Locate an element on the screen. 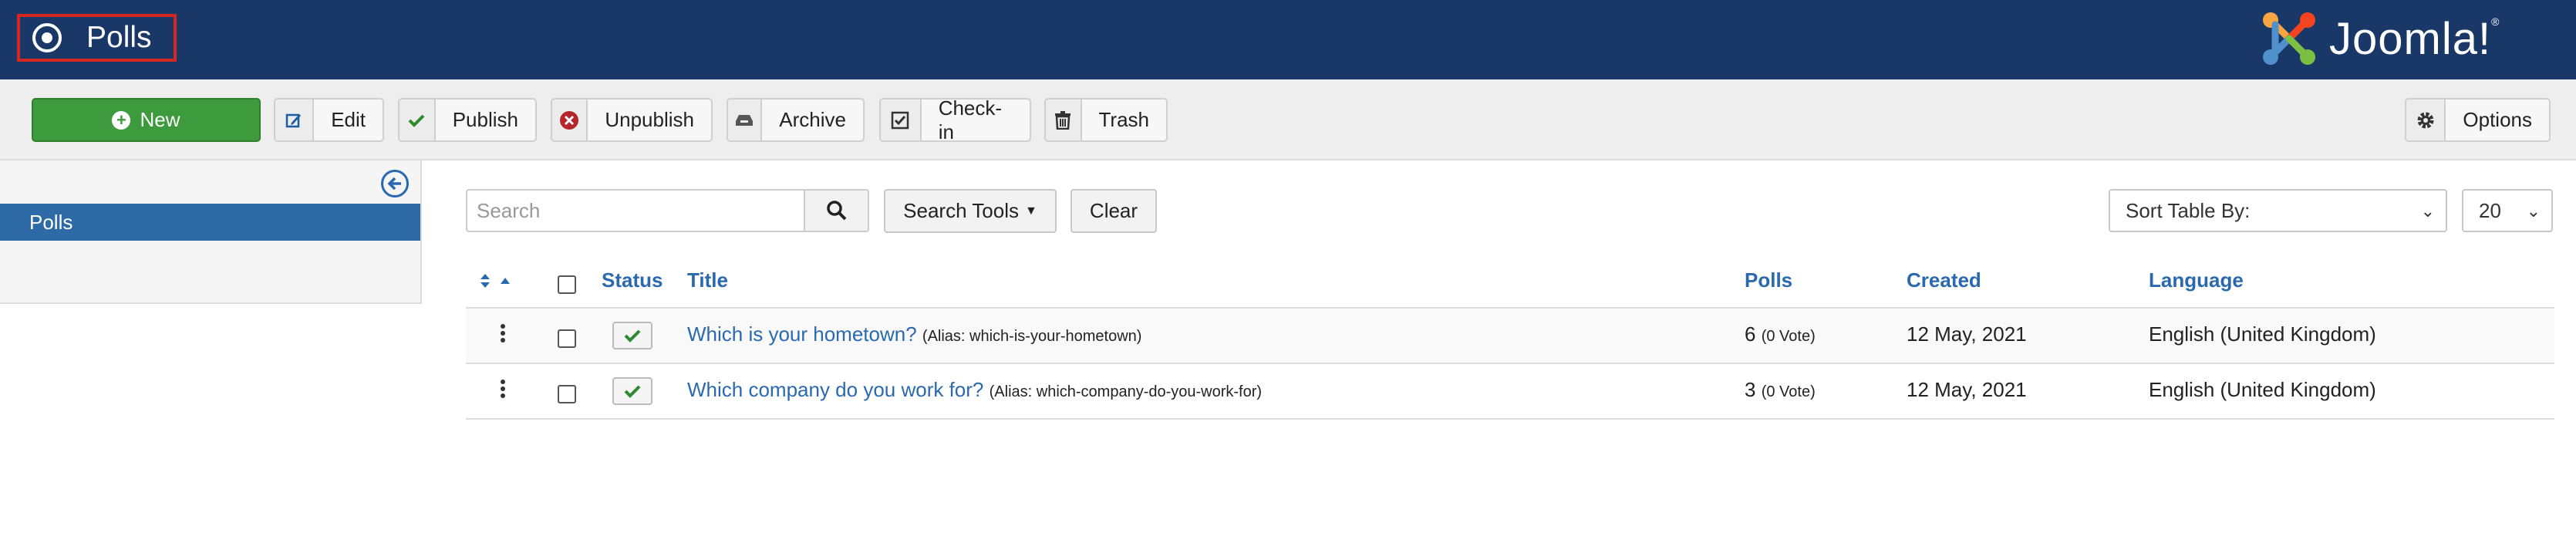 The width and height of the screenshot is (2576, 540). collapse-sidebar-icon is located at coordinates (395, 184).